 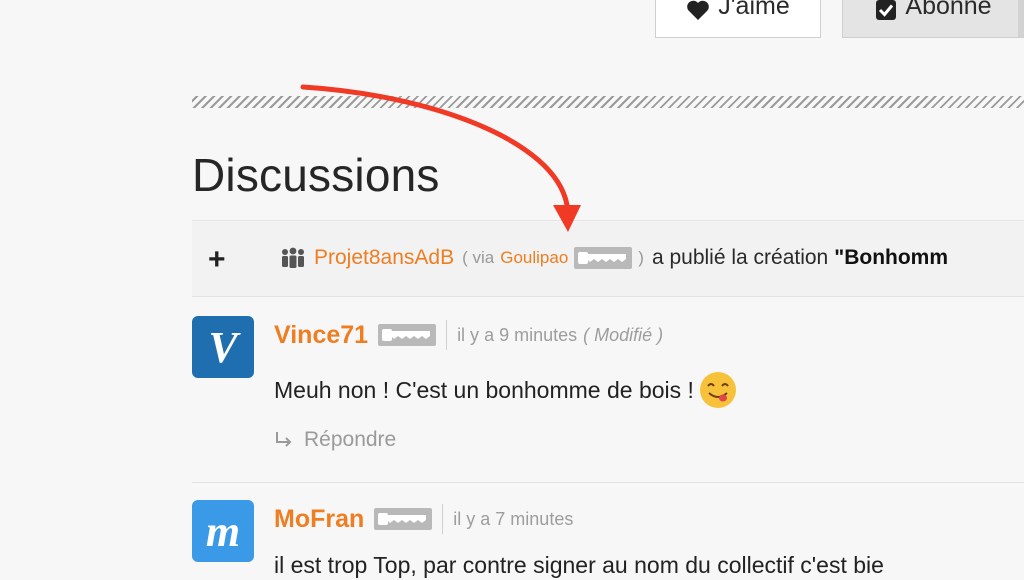 What do you see at coordinates (217, 260) in the screenshot?
I see `expand-plus-button: +` at bounding box center [217, 260].